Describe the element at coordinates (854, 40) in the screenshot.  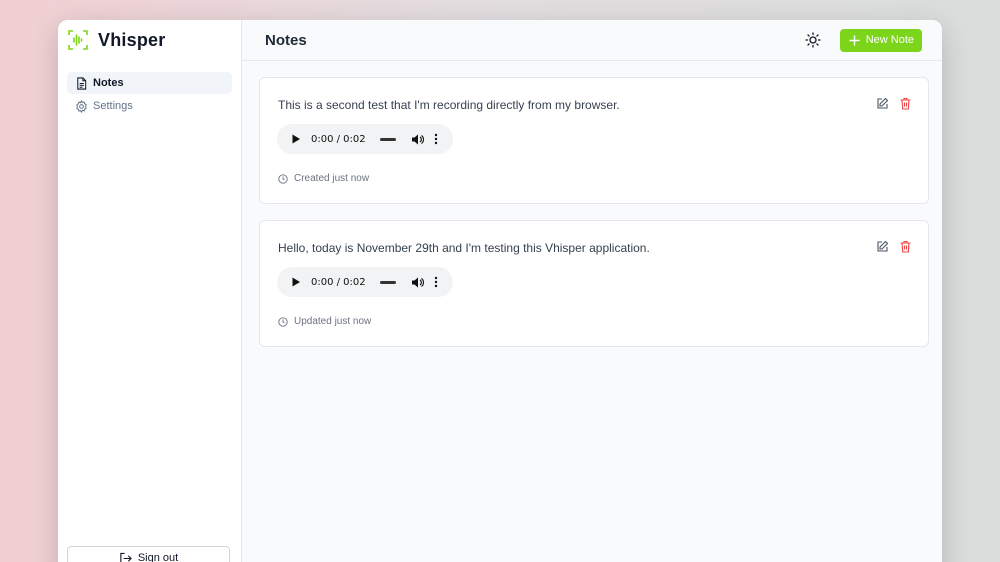
I see `plus-icon` at that location.